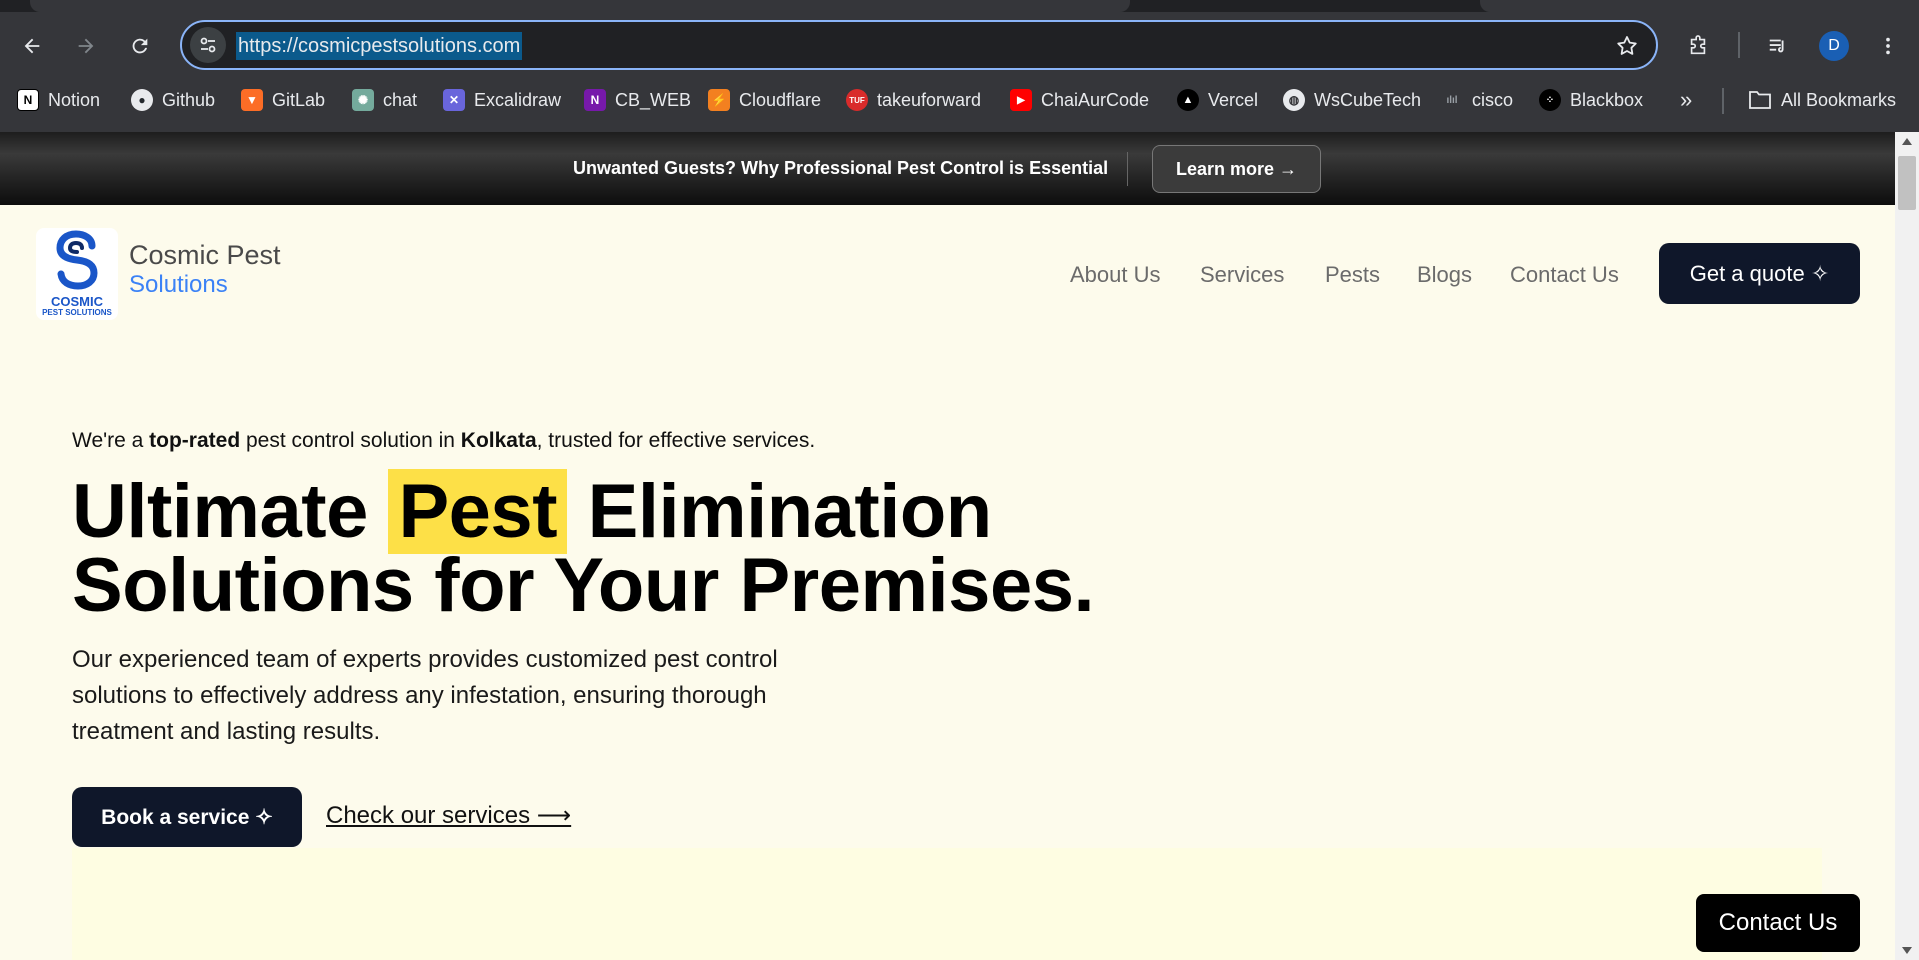 This screenshot has width=1919, height=960. What do you see at coordinates (350, 440) in the screenshot?
I see `tagline-text: pest control solution in` at bounding box center [350, 440].